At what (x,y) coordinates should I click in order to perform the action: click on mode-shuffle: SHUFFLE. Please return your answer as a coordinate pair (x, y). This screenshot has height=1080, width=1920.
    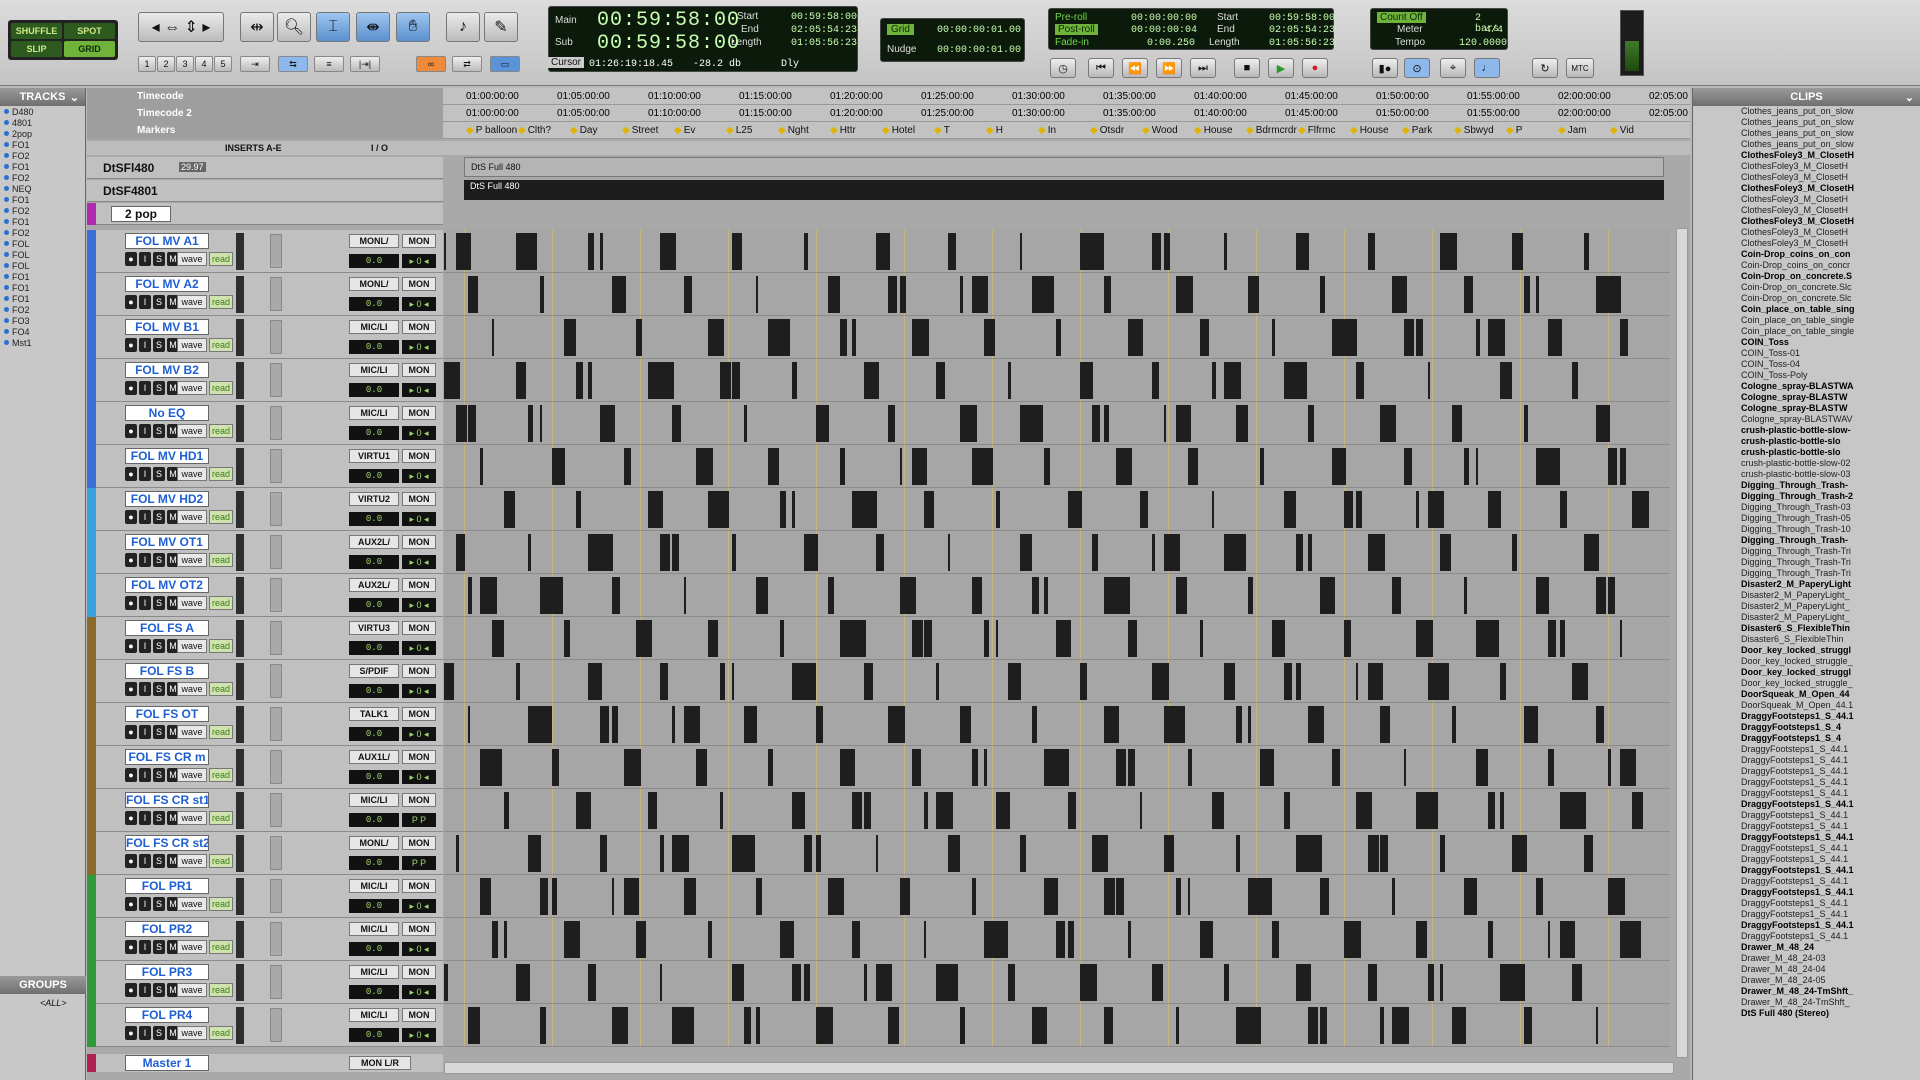
    Looking at the image, I should click on (36, 31).